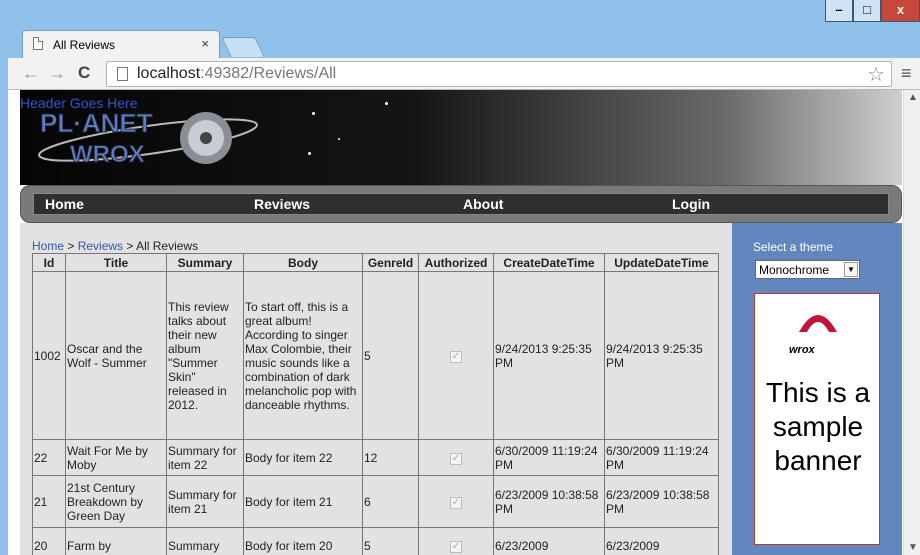 The height and width of the screenshot is (555, 920). Describe the element at coordinates (661, 501) in the screenshot. I see `cell-updated: 6/23/2009 10:38:58 PM` at that location.